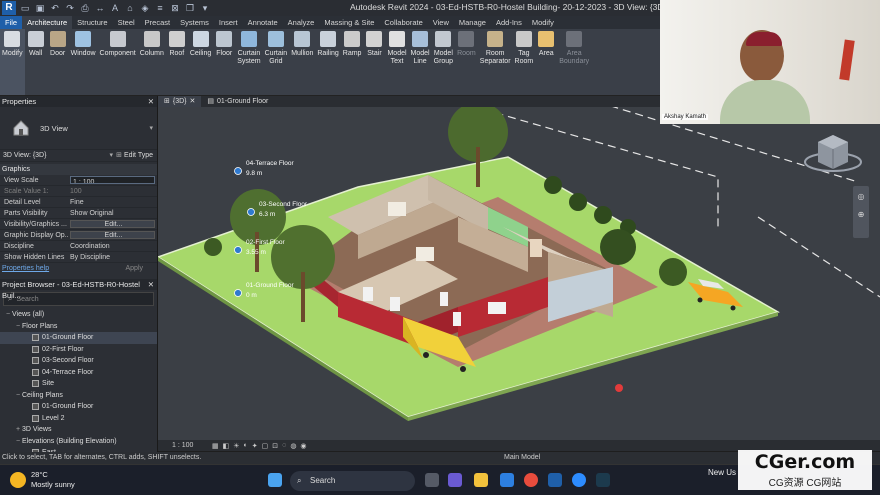 This screenshot has width=880, height=495. I want to click on active-model: Main Model, so click(522, 458).